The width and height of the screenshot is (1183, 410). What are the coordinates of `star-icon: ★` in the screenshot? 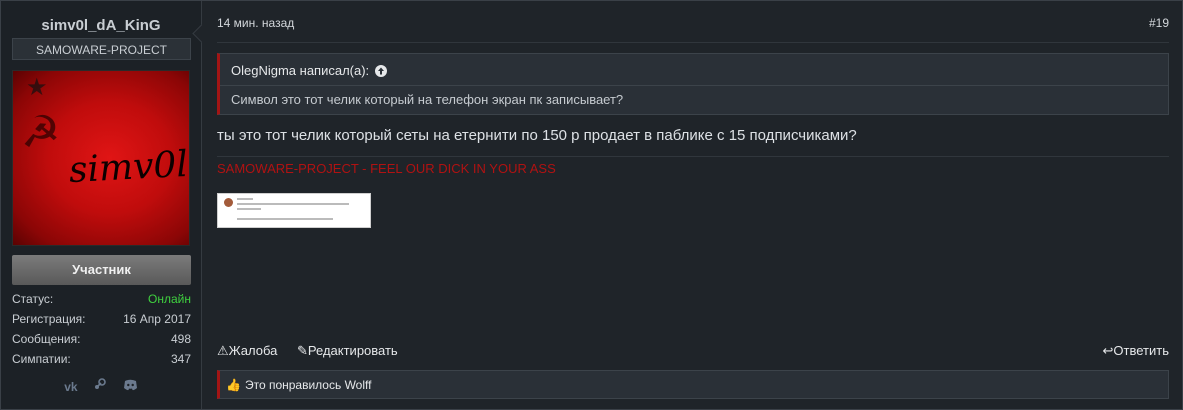 It's located at (37, 87).